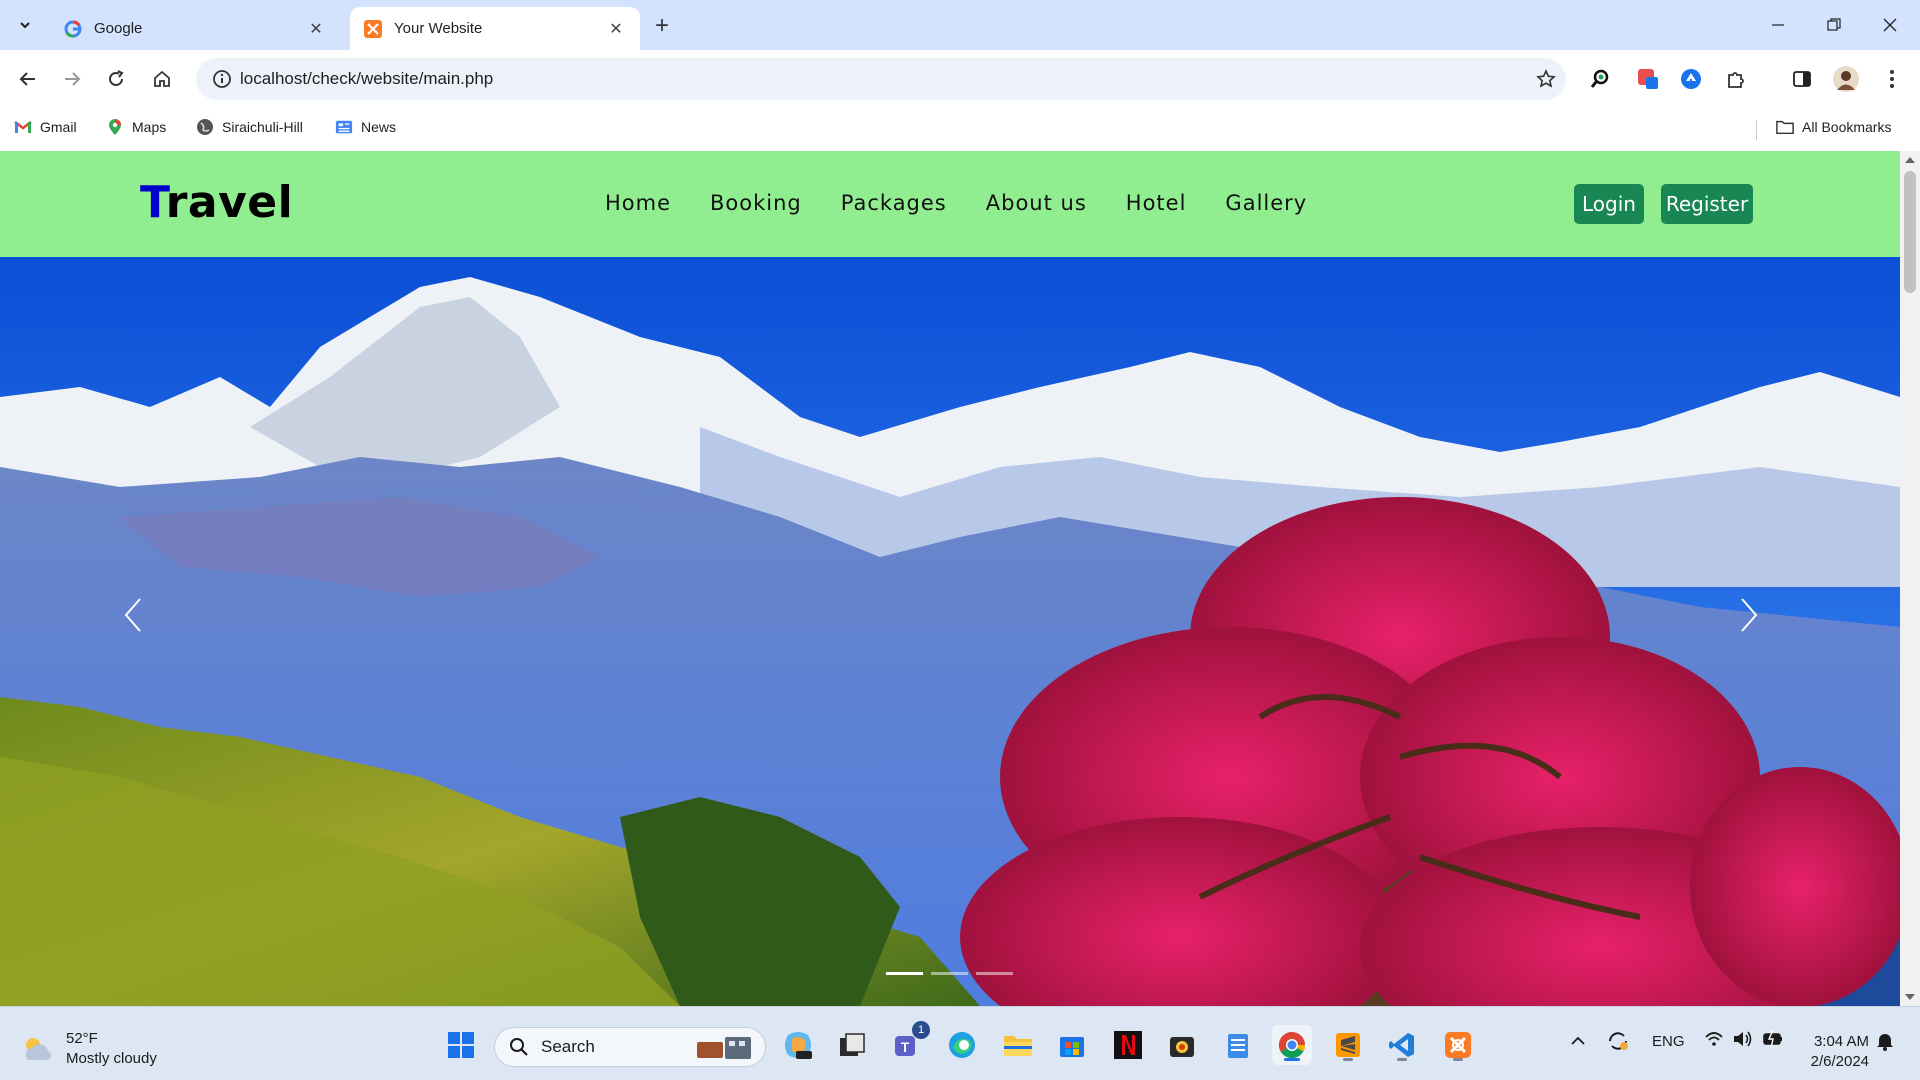  Describe the element at coordinates (1892, 79) in the screenshot. I see `more-menu-icon` at that location.